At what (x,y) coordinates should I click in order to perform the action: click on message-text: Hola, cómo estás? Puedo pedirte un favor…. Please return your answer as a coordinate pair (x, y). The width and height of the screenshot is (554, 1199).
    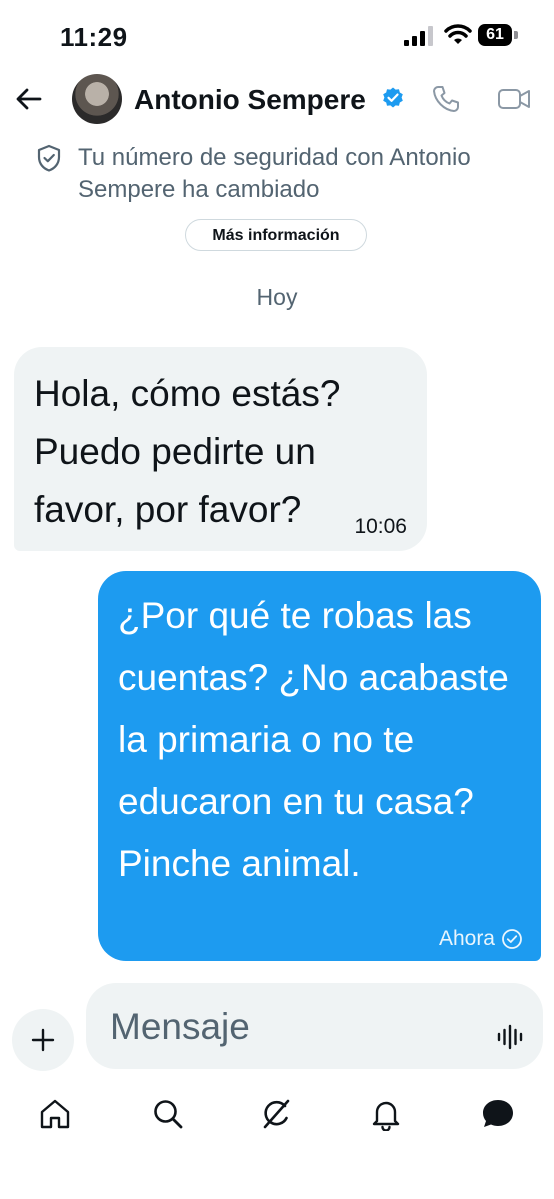
    Looking at the image, I should click on (187, 451).